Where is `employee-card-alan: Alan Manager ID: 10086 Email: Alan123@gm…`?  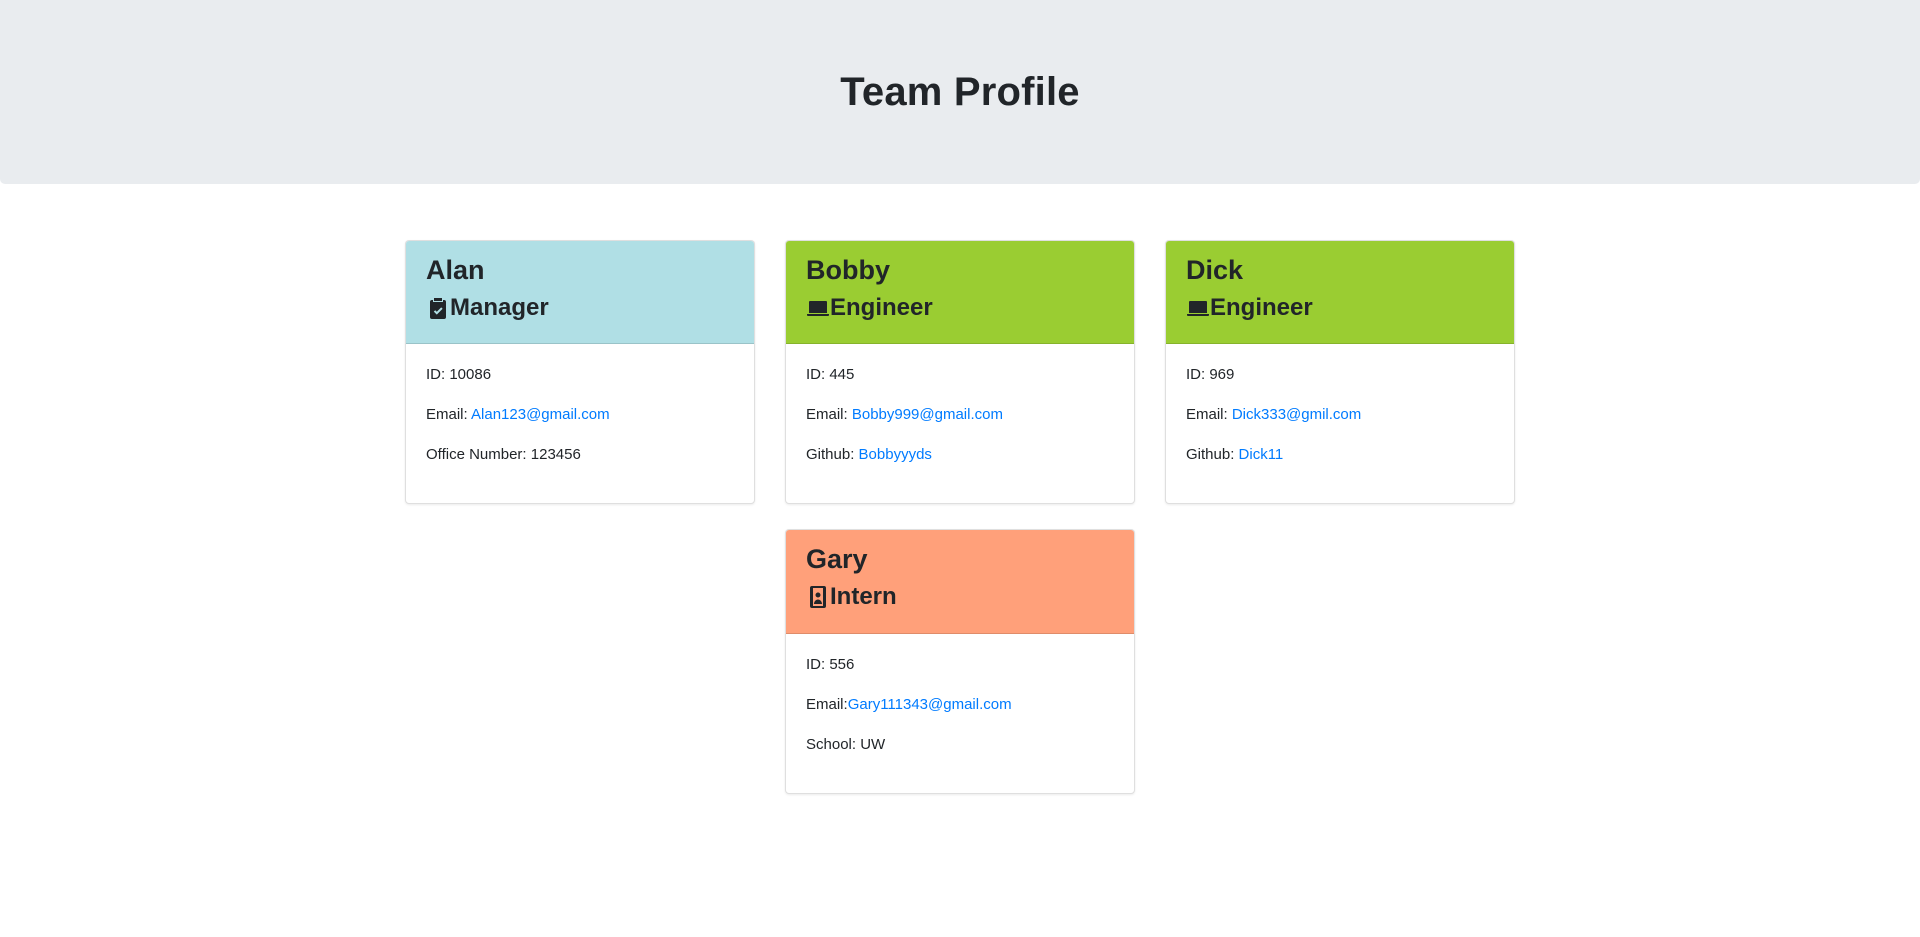
employee-card-alan: Alan Manager ID: 10086 Email: Alan123@gm… is located at coordinates (580, 372).